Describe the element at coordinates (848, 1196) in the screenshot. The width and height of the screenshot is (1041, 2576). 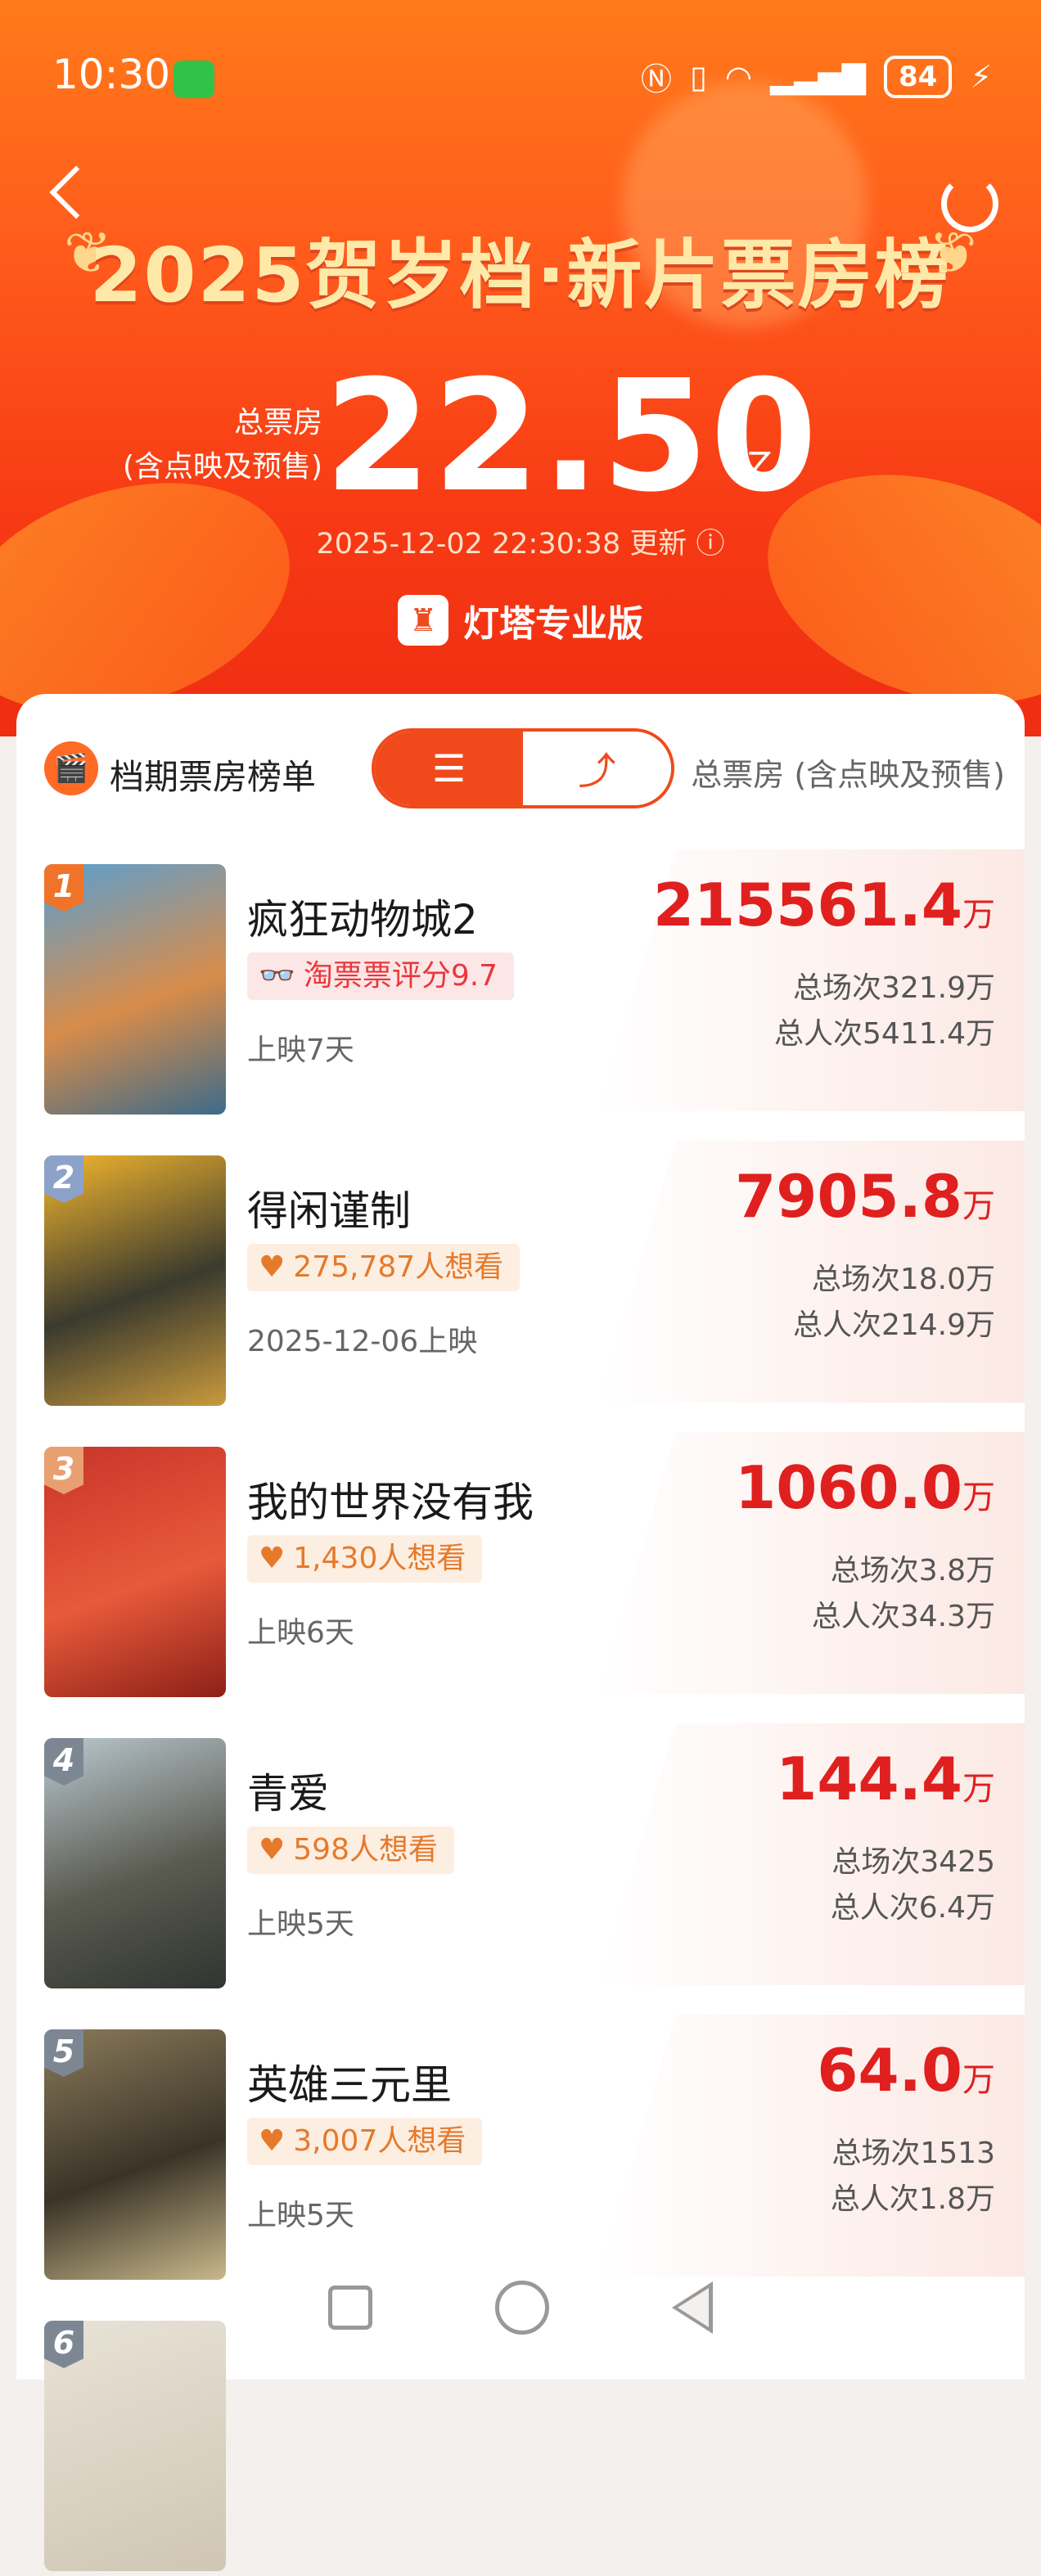
I see `box-office-number: 7905.8` at that location.